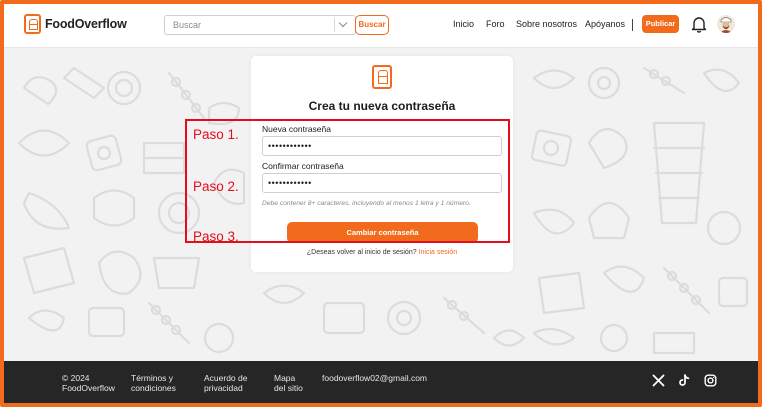 This screenshot has height=407, width=762. What do you see at coordinates (658, 380) in the screenshot?
I see `x-icon` at bounding box center [658, 380].